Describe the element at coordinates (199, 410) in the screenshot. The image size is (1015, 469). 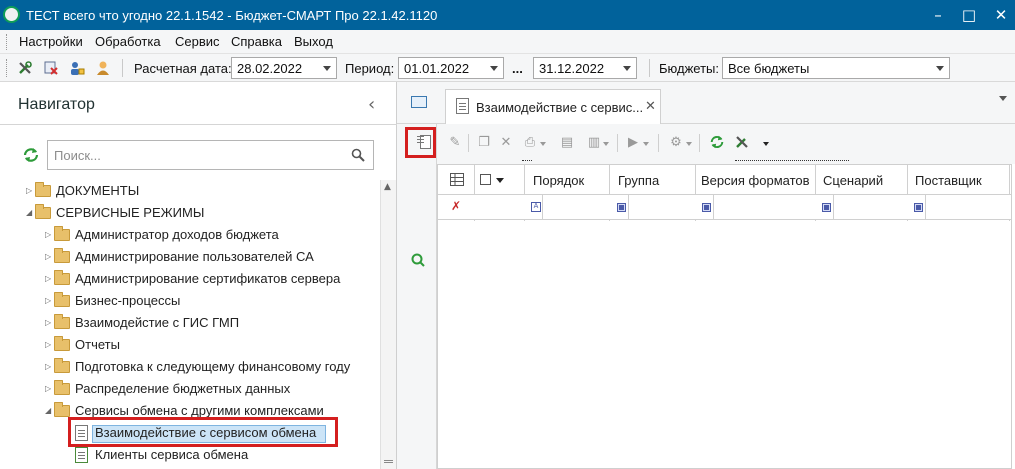
I see `tree-item-label: Сервисы обмена с другими комплексами` at that location.